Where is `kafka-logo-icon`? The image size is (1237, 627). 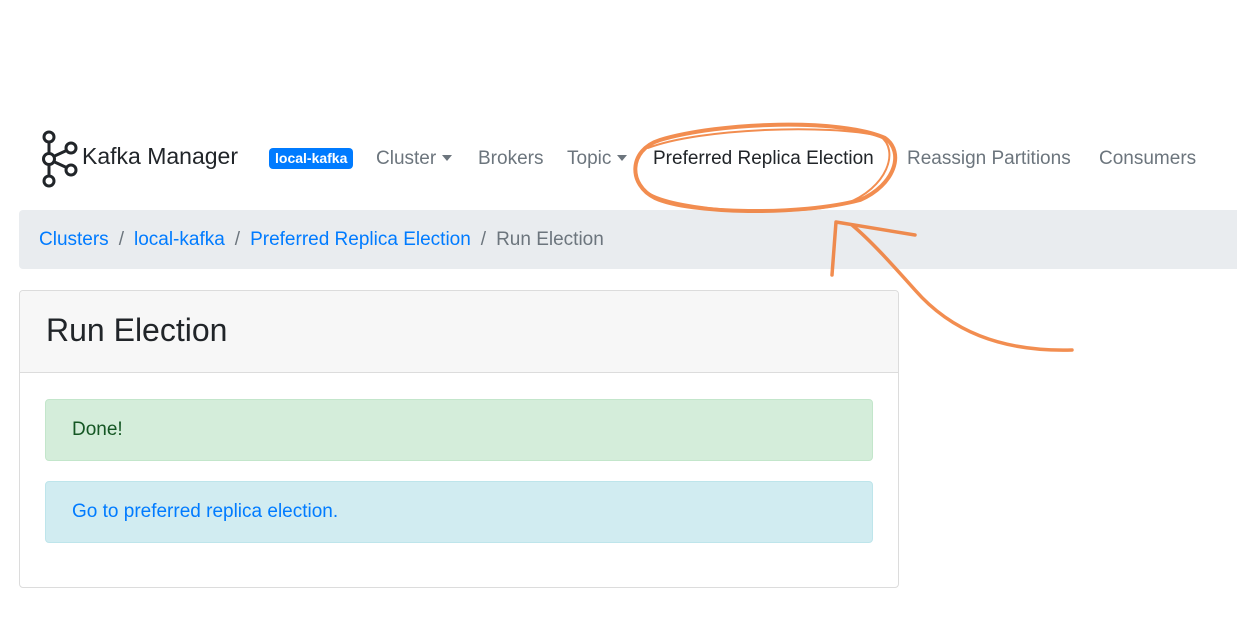
kafka-logo-icon is located at coordinates (60, 159).